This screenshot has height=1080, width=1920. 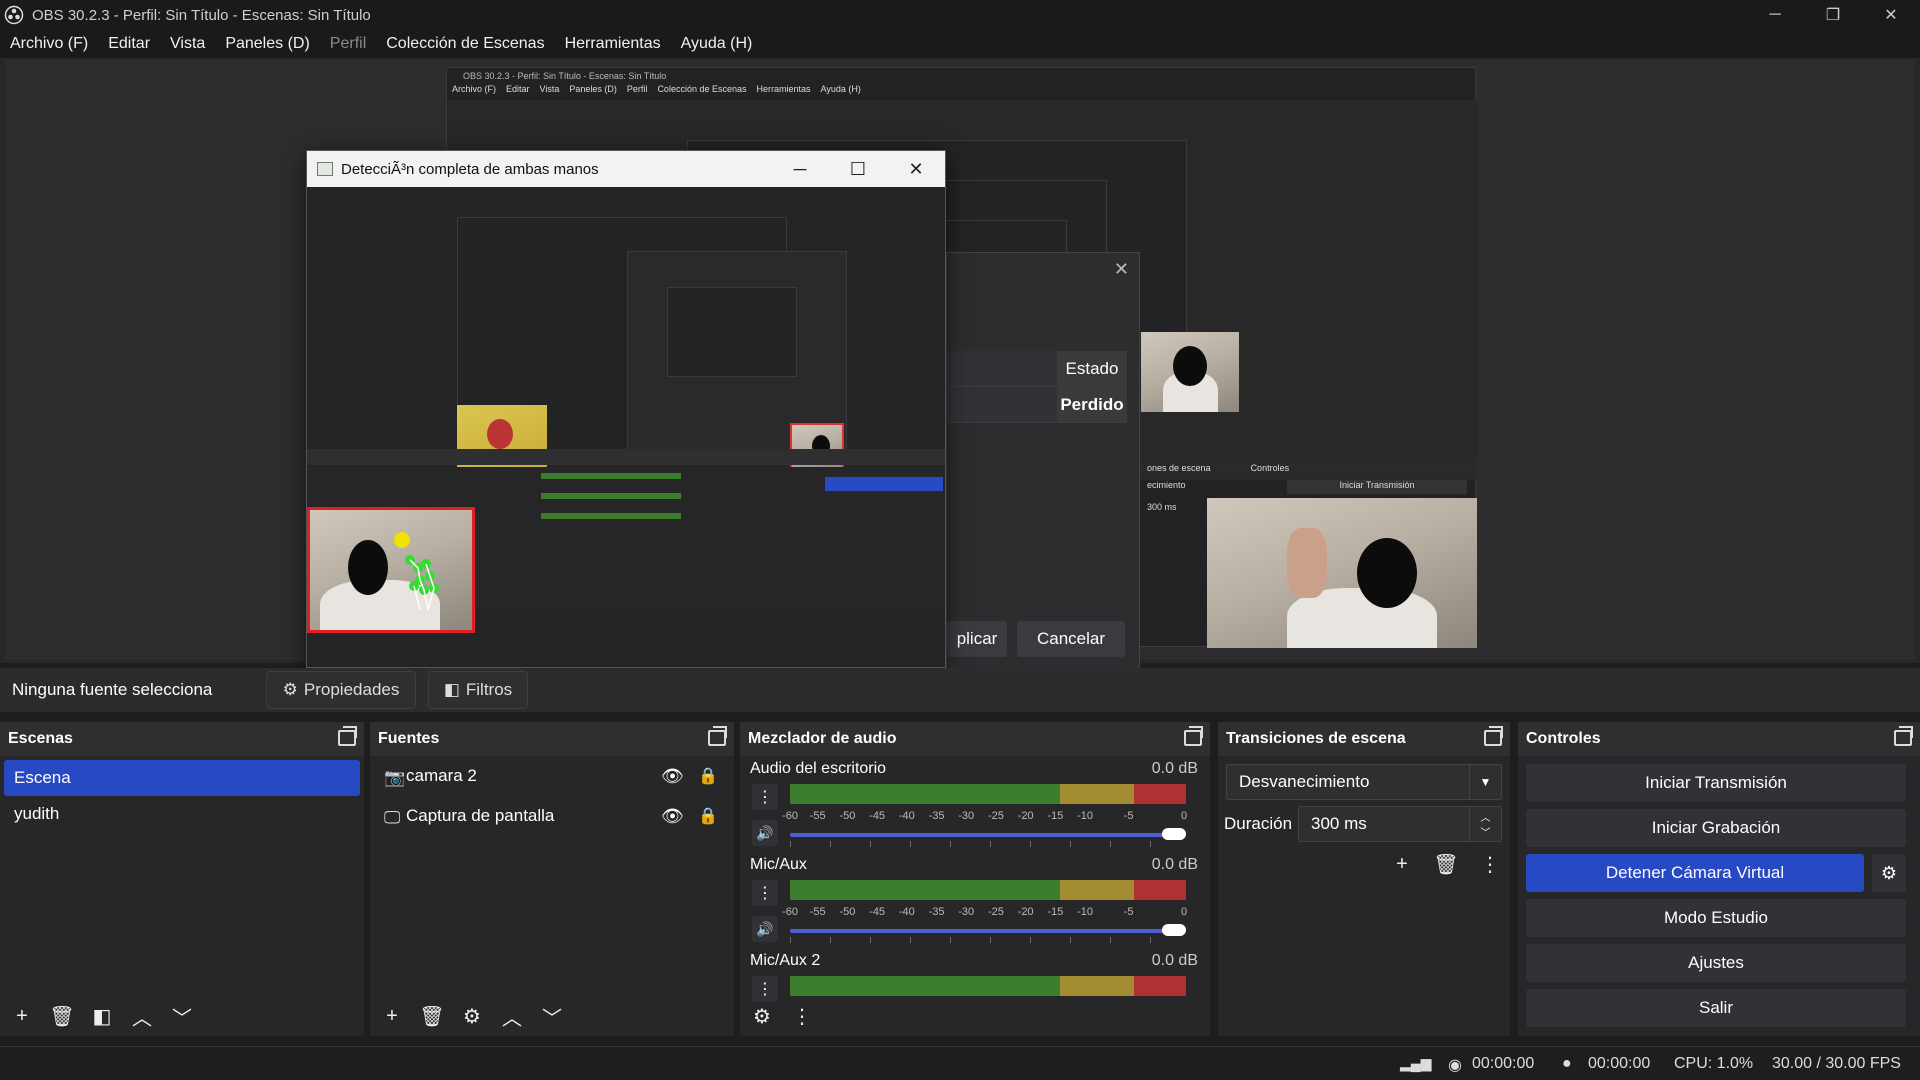 I want to click on settings-button: Ajustes, so click(x=1716, y=963).